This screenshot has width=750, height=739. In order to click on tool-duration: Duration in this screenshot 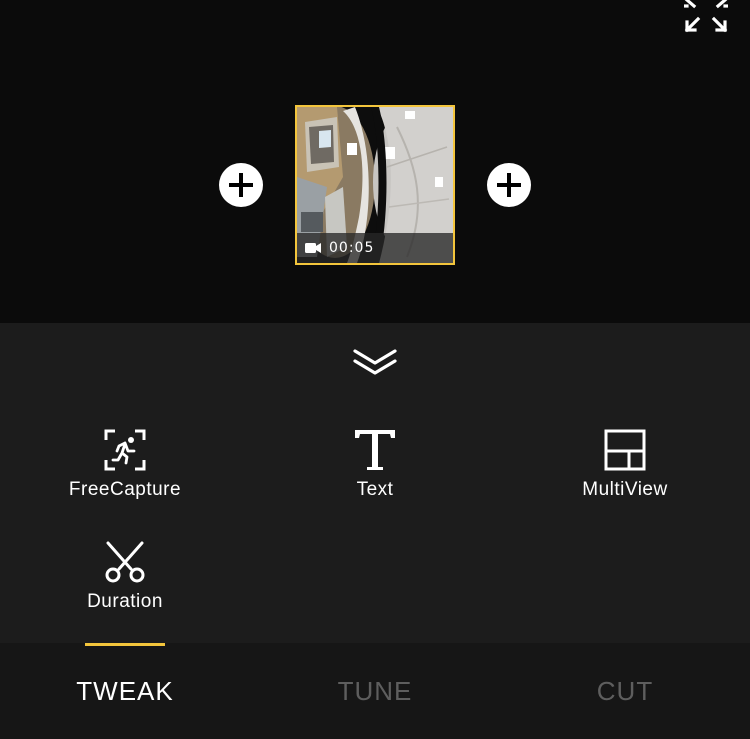, I will do `click(125, 582)`.